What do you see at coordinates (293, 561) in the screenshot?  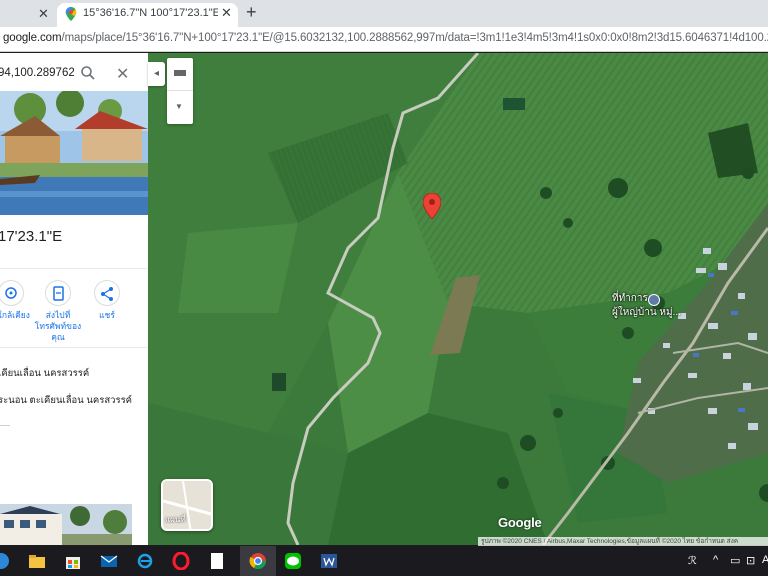 I see `line-icon` at bounding box center [293, 561].